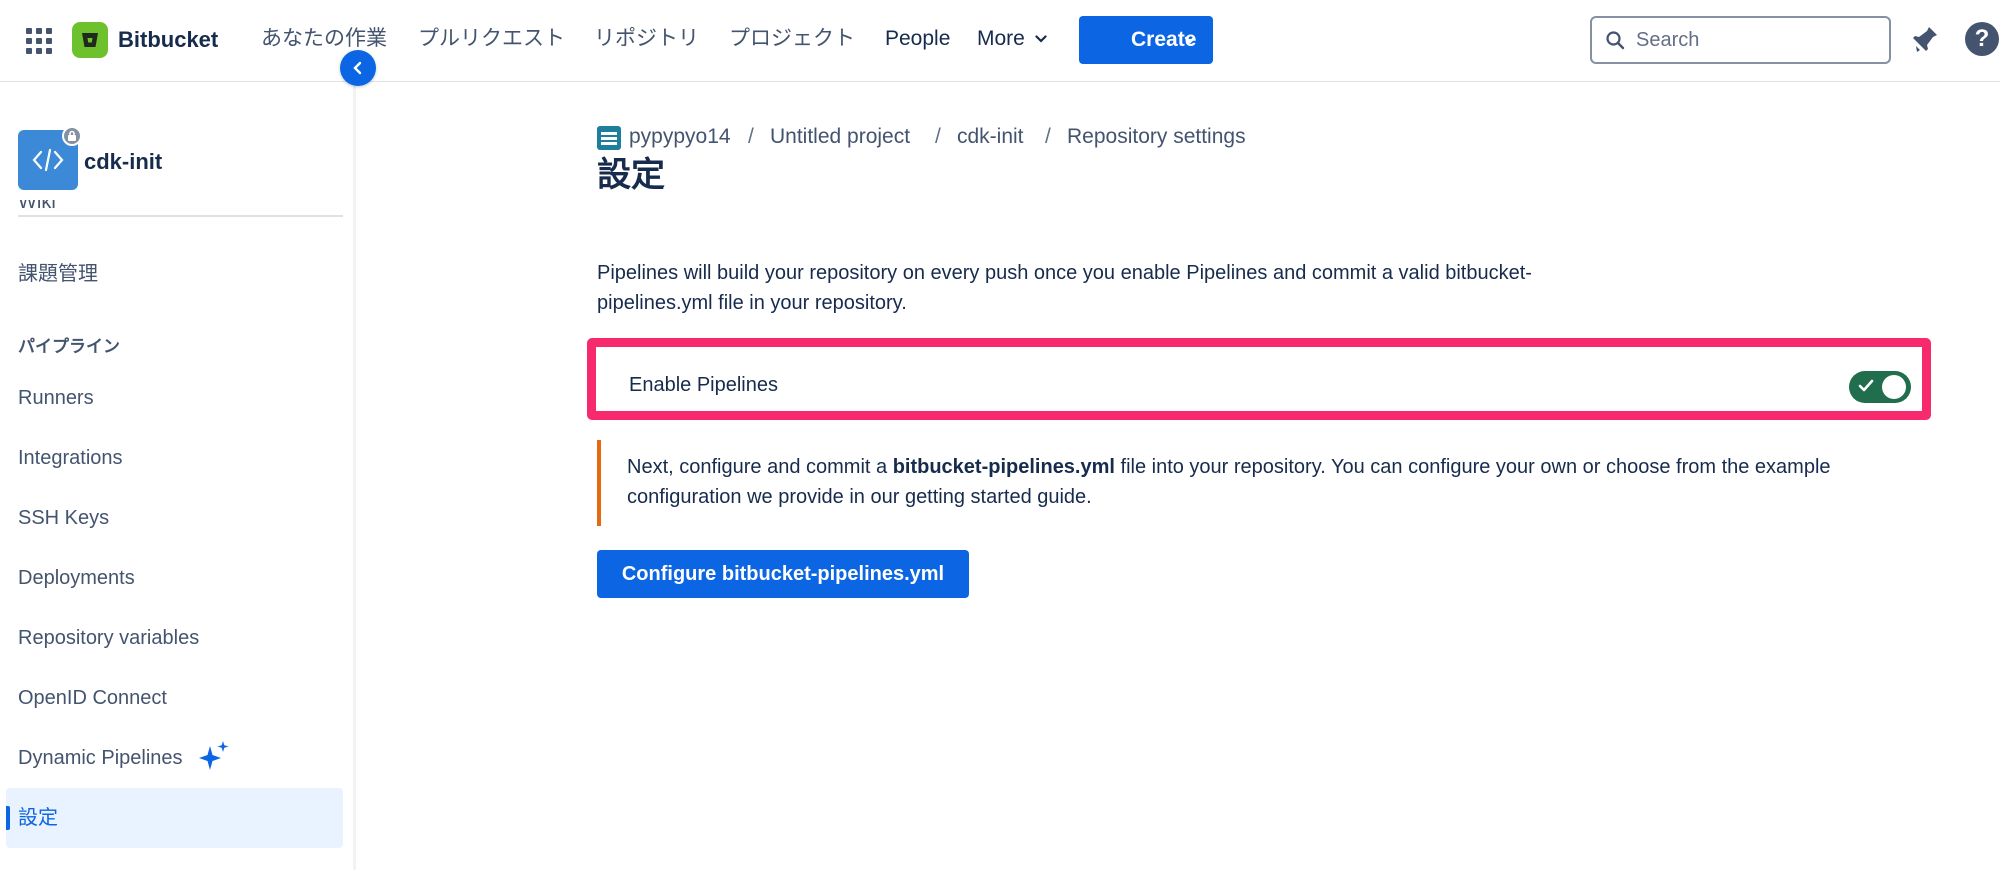  Describe the element at coordinates (168, 40) in the screenshot. I see `brand-name: Bitbucket` at that location.